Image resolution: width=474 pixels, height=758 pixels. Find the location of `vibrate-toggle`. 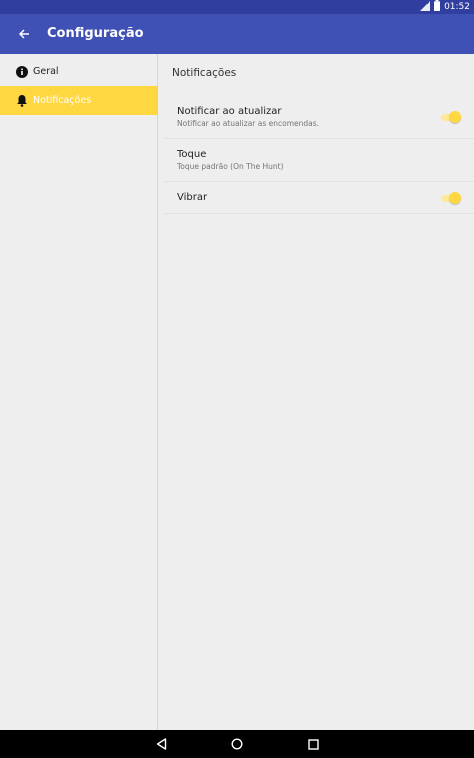

vibrate-toggle is located at coordinates (450, 198).